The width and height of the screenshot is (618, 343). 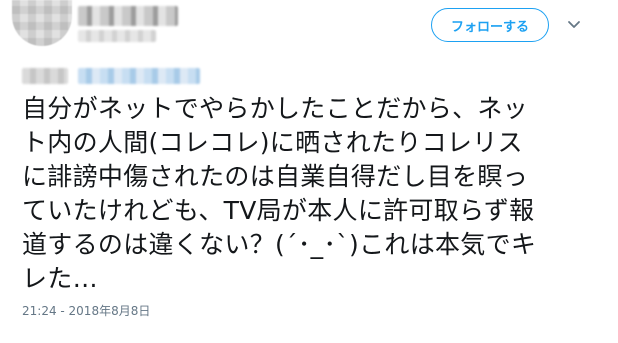 I want to click on follow-button: フォローする, so click(x=490, y=25).